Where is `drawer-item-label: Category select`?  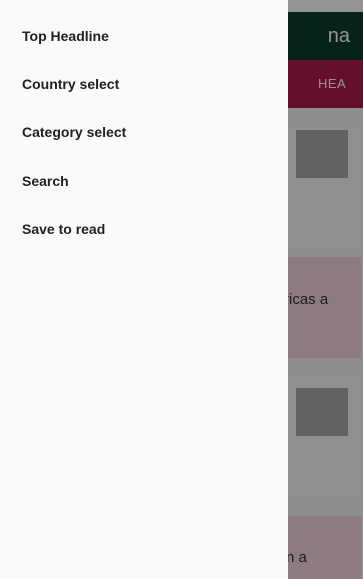
drawer-item-label: Category select is located at coordinates (74, 132).